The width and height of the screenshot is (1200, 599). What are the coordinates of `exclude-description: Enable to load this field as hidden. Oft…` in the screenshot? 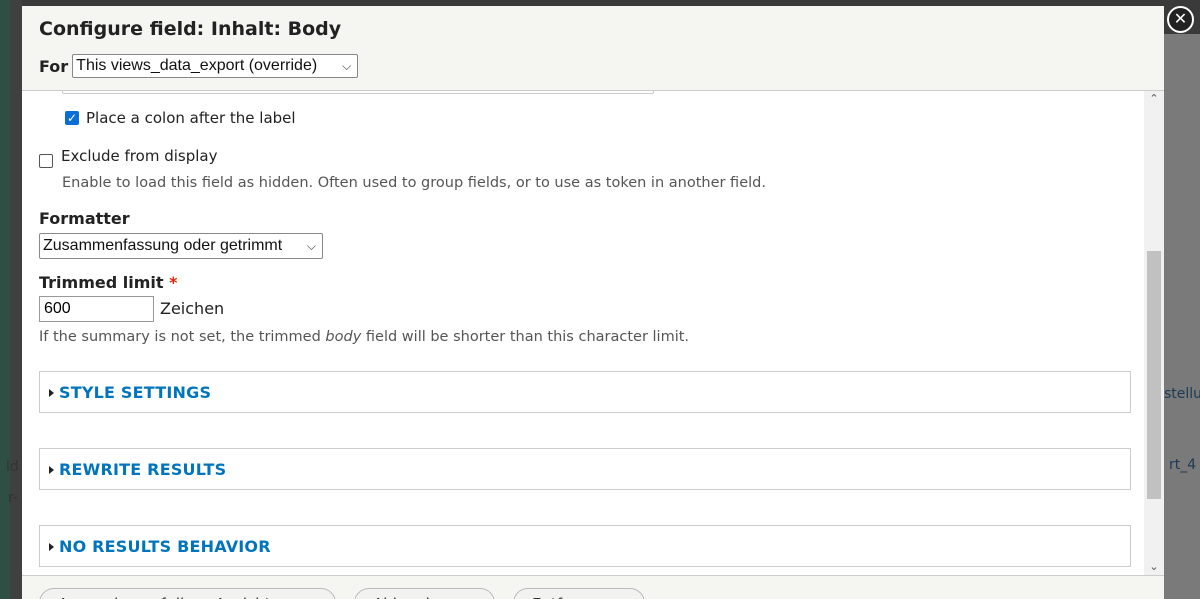 It's located at (414, 183).